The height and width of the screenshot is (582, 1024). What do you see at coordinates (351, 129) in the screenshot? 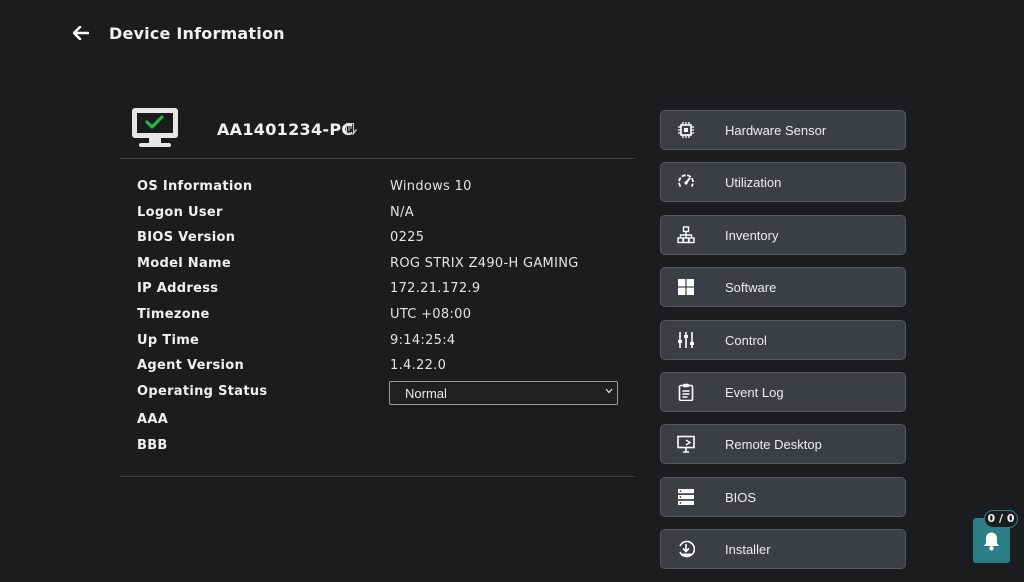
I see `edit-icon` at bounding box center [351, 129].